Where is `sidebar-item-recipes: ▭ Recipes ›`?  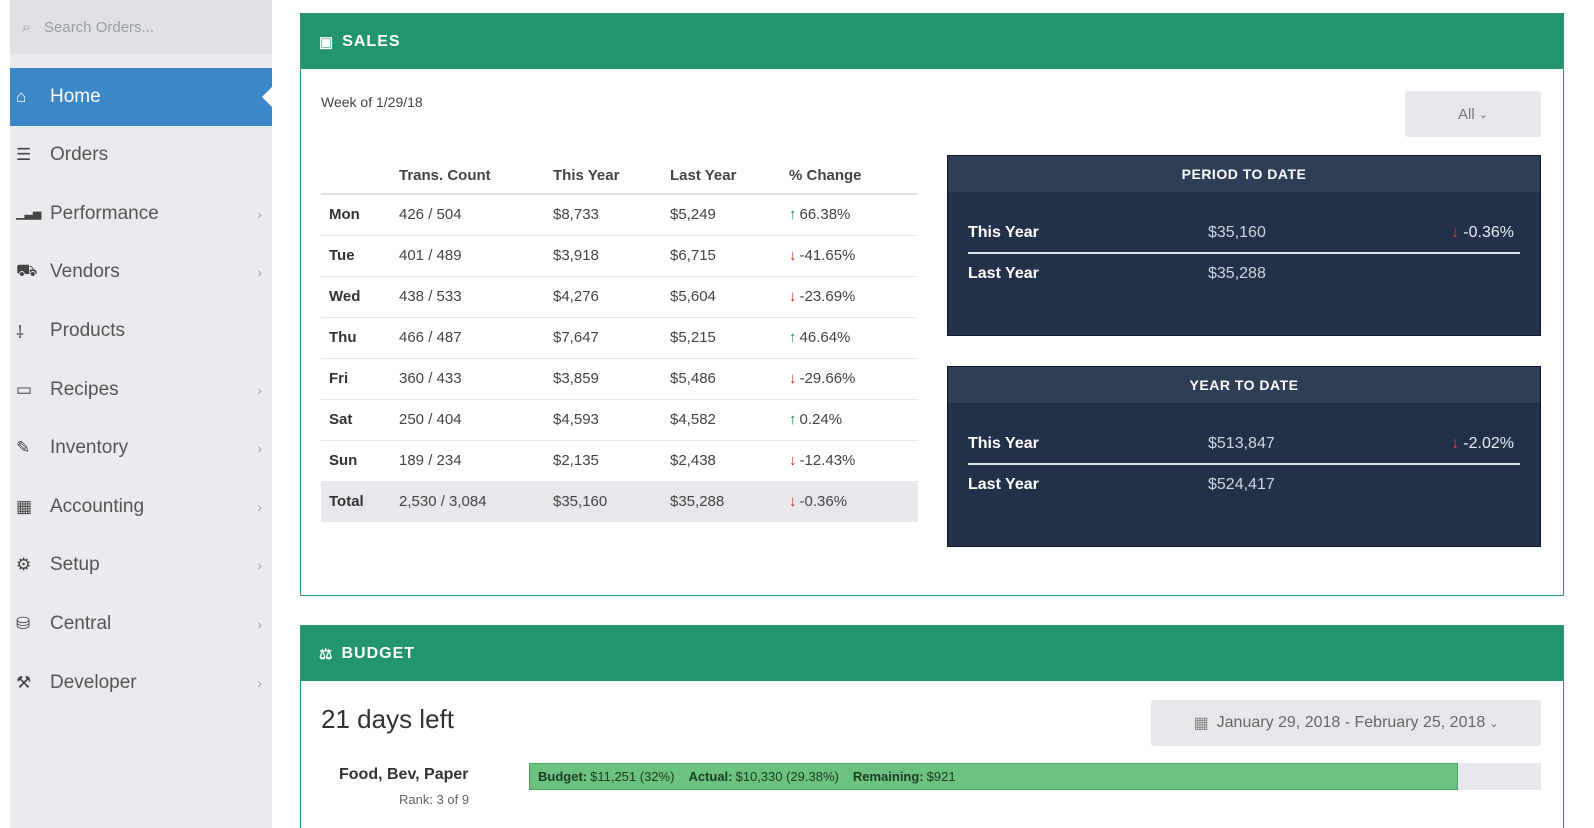 sidebar-item-recipes: ▭ Recipes › is located at coordinates (141, 389).